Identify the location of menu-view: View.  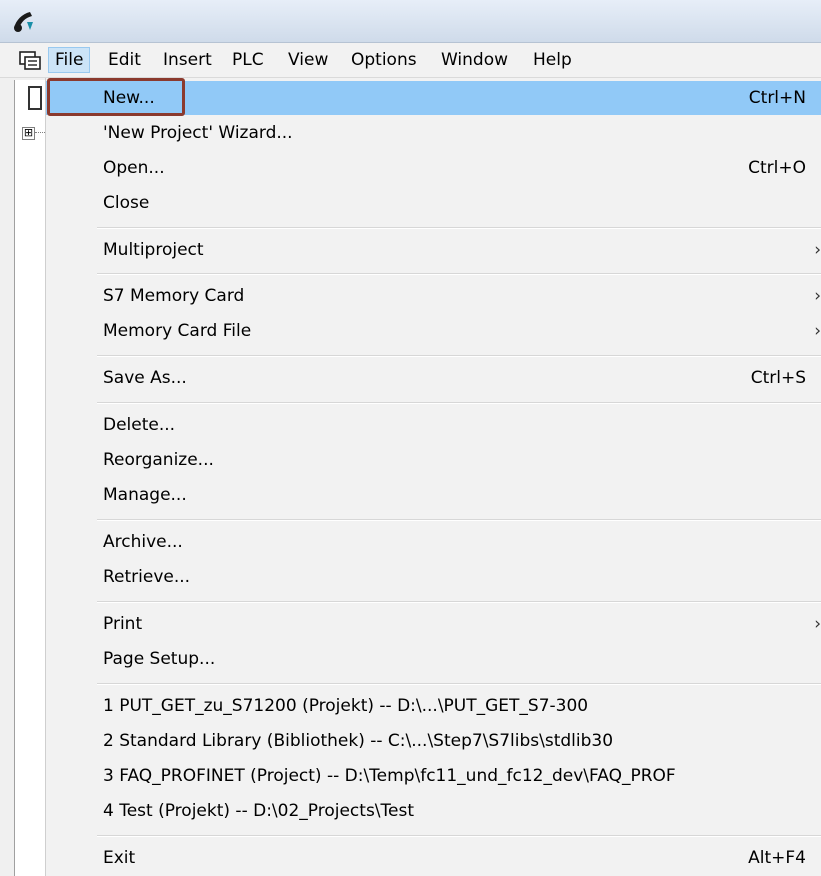
(308, 60).